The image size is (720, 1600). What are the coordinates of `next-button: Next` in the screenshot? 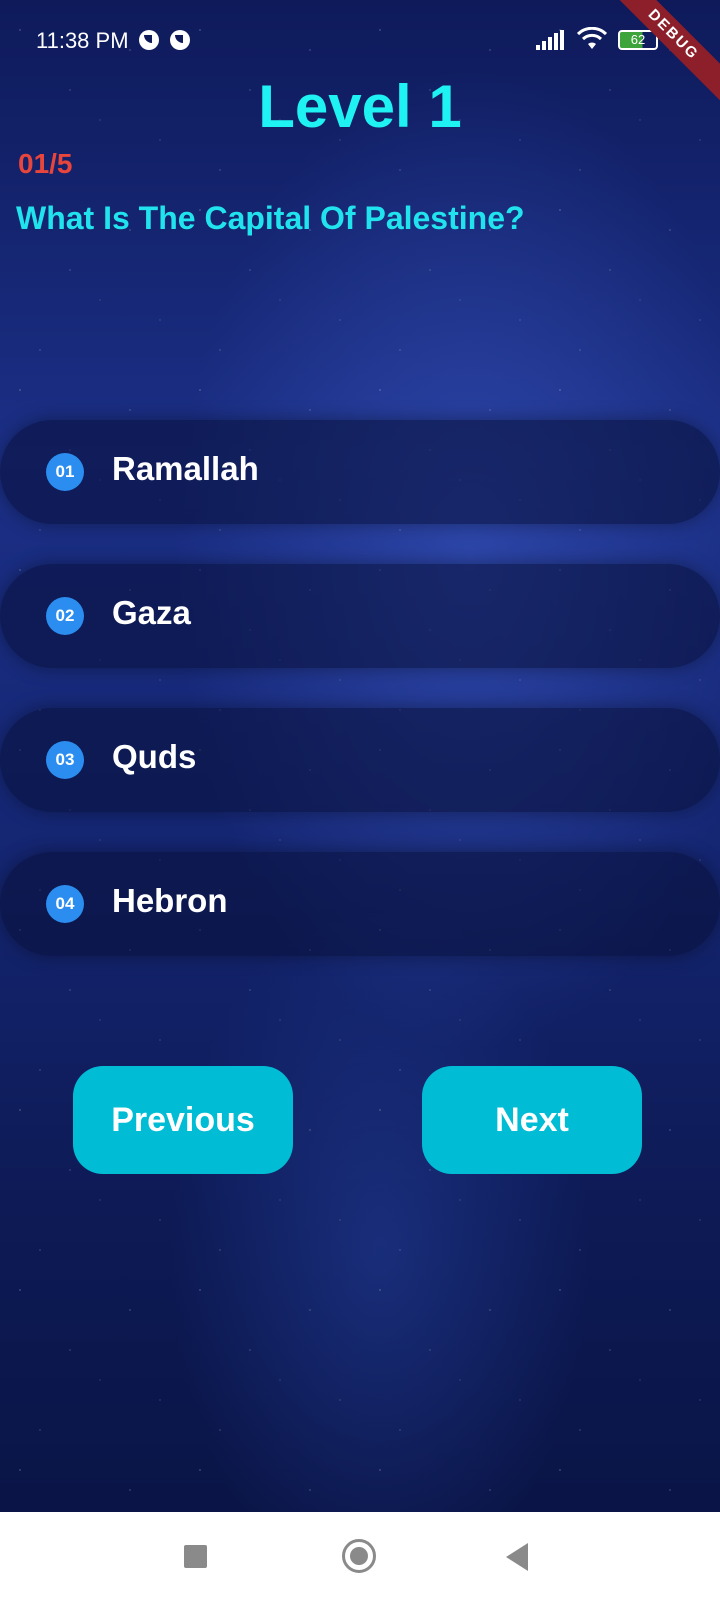 It's located at (532, 1120).